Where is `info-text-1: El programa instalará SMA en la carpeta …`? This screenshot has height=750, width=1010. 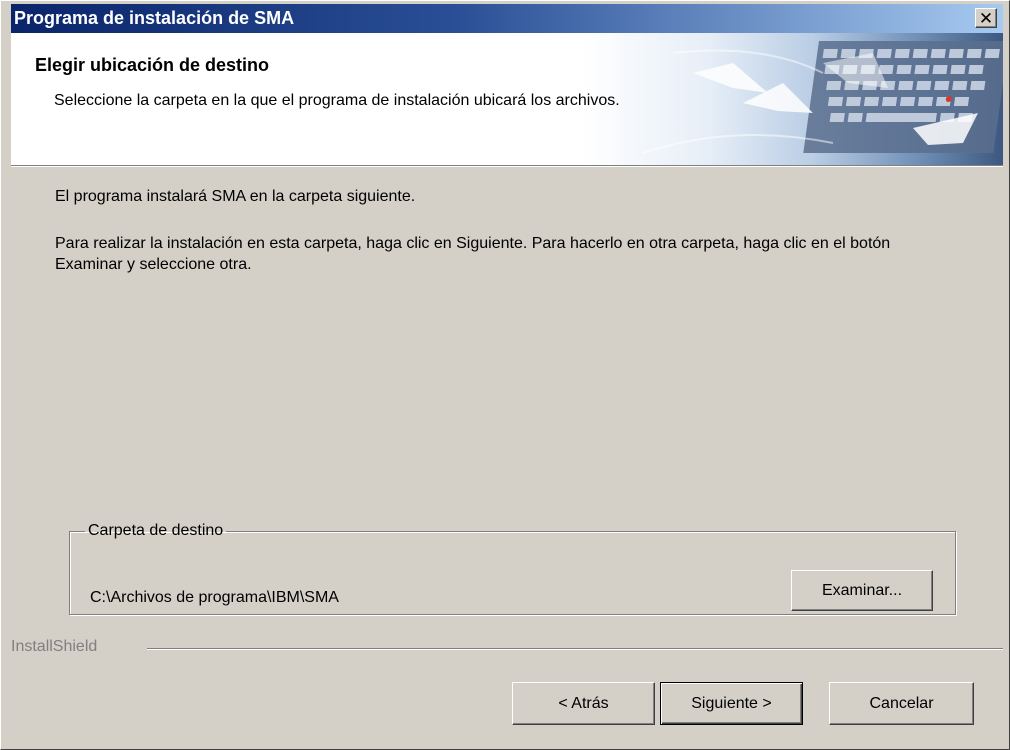
info-text-1: El programa instalará SMA en la carpeta … is located at coordinates (235, 196).